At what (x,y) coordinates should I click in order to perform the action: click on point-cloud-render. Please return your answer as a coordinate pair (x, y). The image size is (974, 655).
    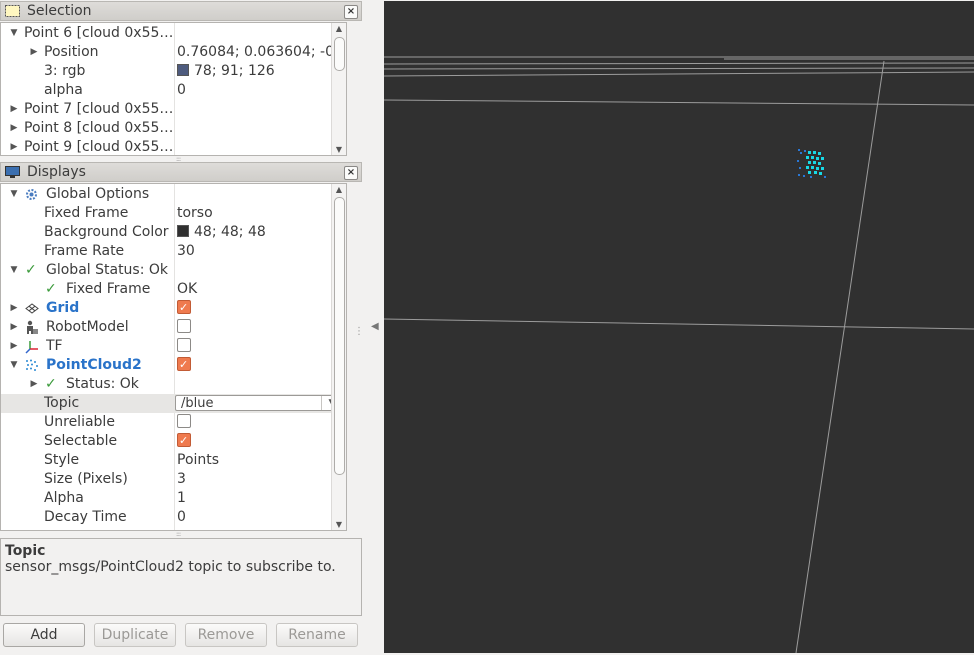
    Looking at the image, I should click on (811, 163).